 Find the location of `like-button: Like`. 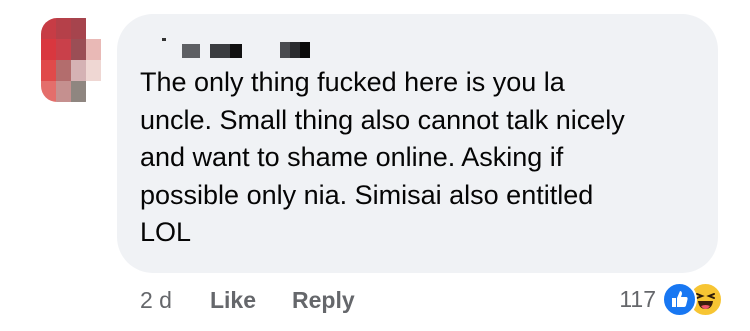

like-button: Like is located at coordinates (233, 300).